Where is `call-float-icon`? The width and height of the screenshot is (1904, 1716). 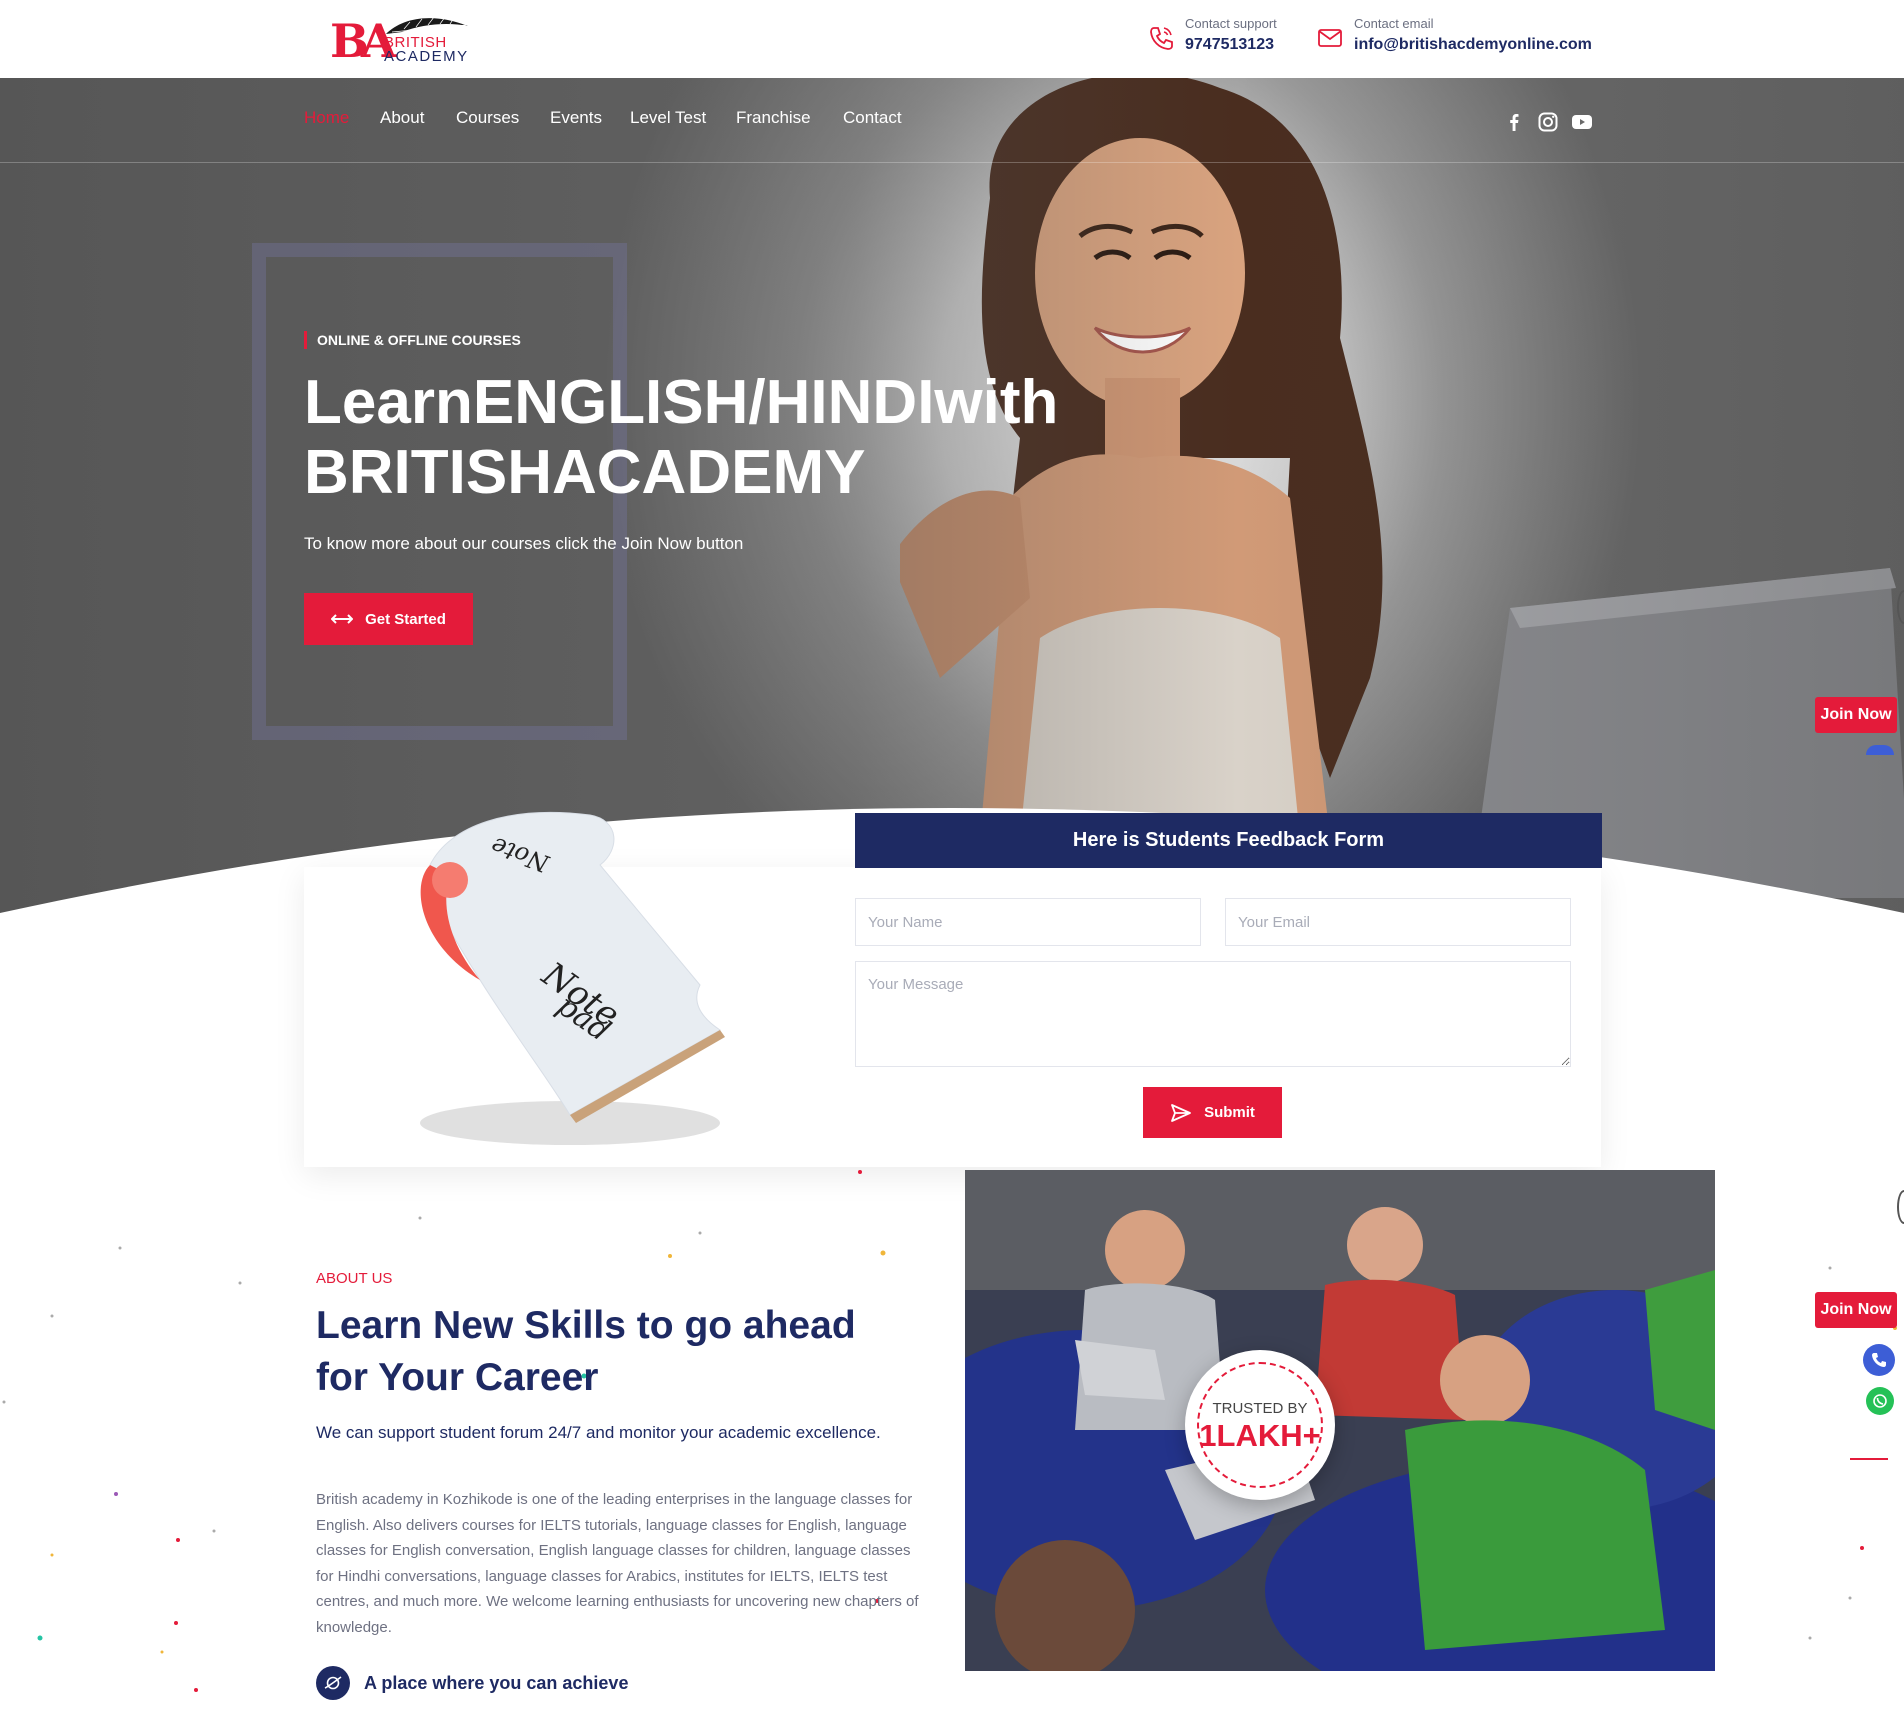
call-float-icon is located at coordinates (1879, 1360).